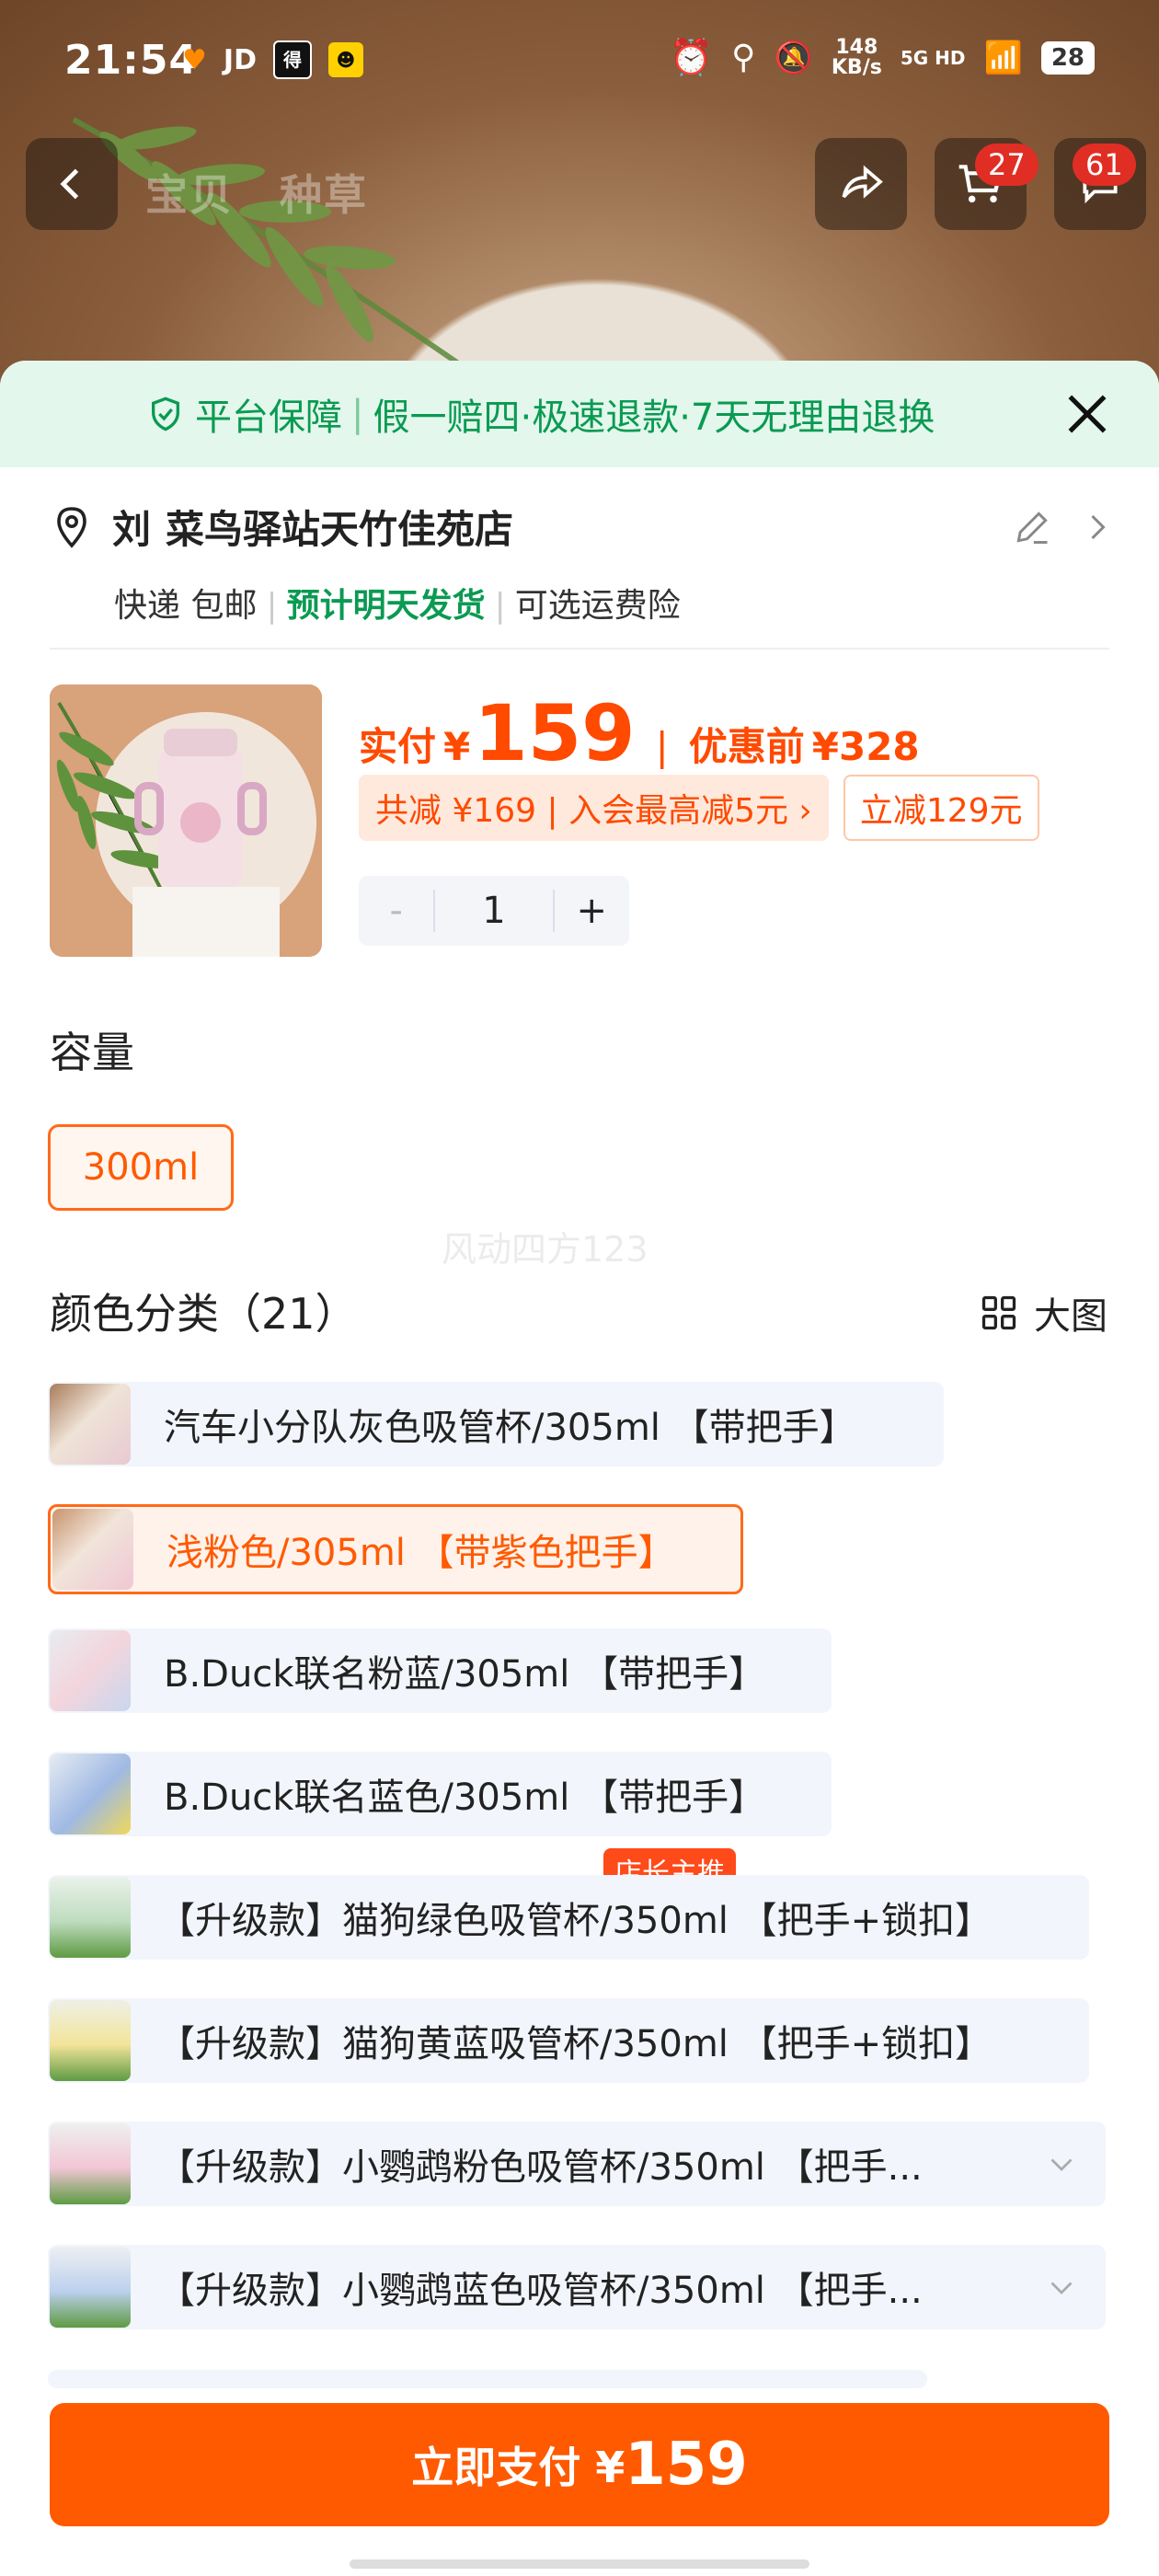 The height and width of the screenshot is (2576, 1159). Describe the element at coordinates (345, 59) in the screenshot. I see `meituan-app-icon: ☻` at that location.